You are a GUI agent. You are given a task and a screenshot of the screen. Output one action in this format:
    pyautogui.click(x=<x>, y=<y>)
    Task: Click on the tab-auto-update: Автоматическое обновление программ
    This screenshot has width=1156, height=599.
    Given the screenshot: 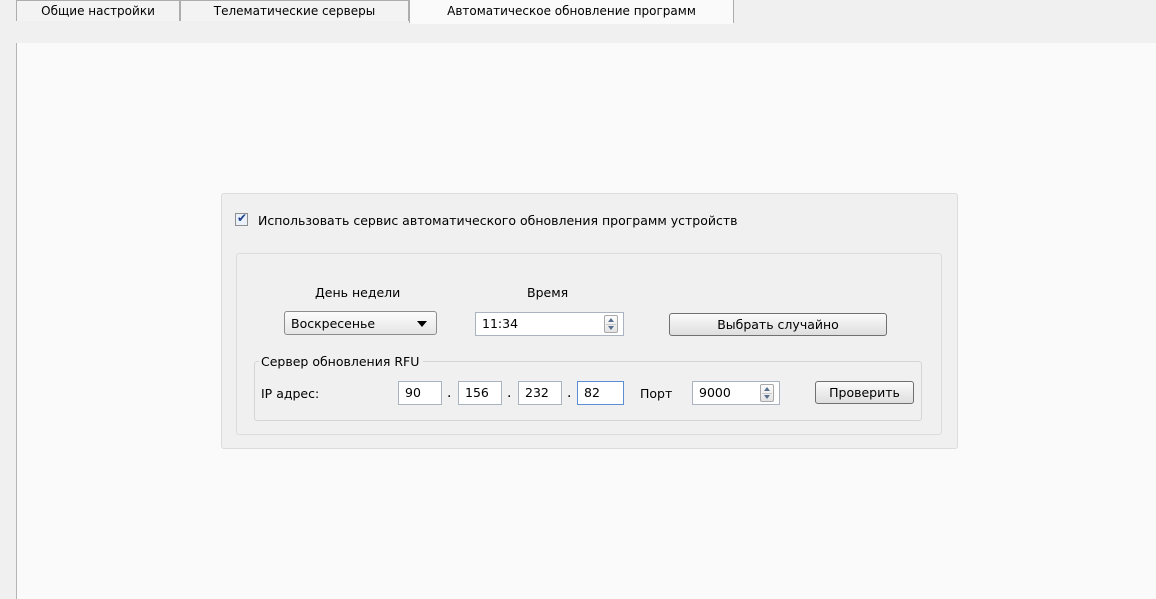 What is the action you would take?
    pyautogui.click(x=571, y=12)
    